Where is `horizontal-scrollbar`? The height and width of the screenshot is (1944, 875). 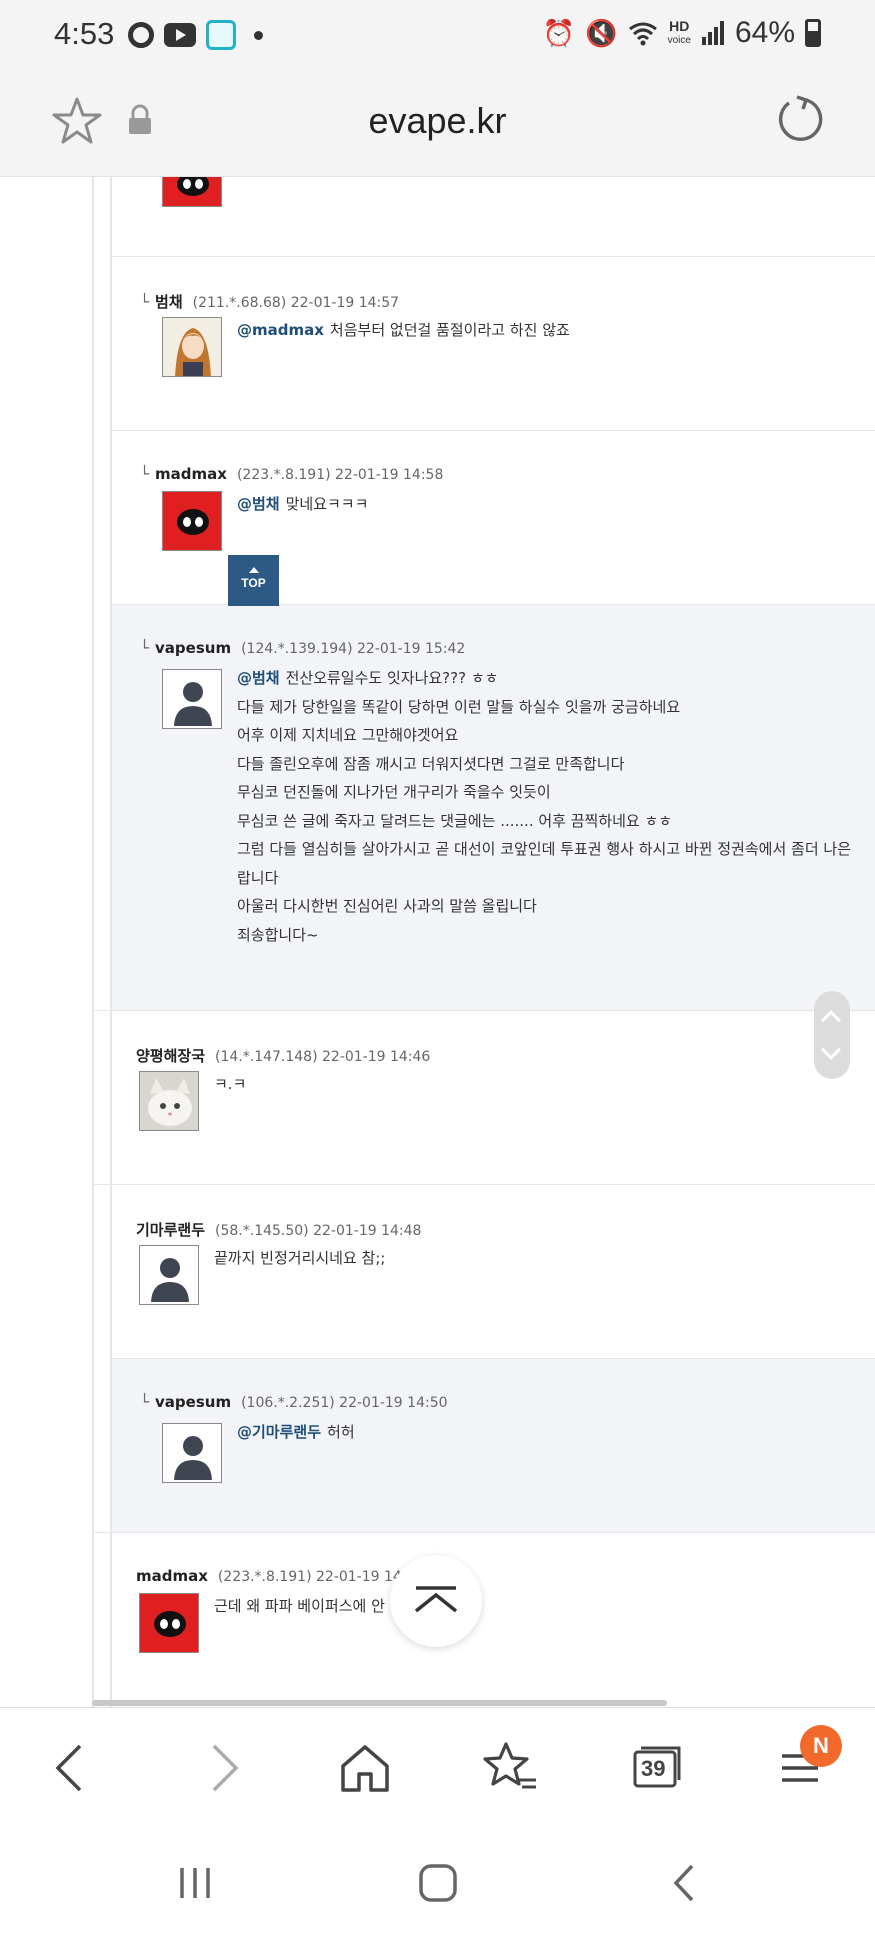
horizontal-scrollbar is located at coordinates (379, 1703).